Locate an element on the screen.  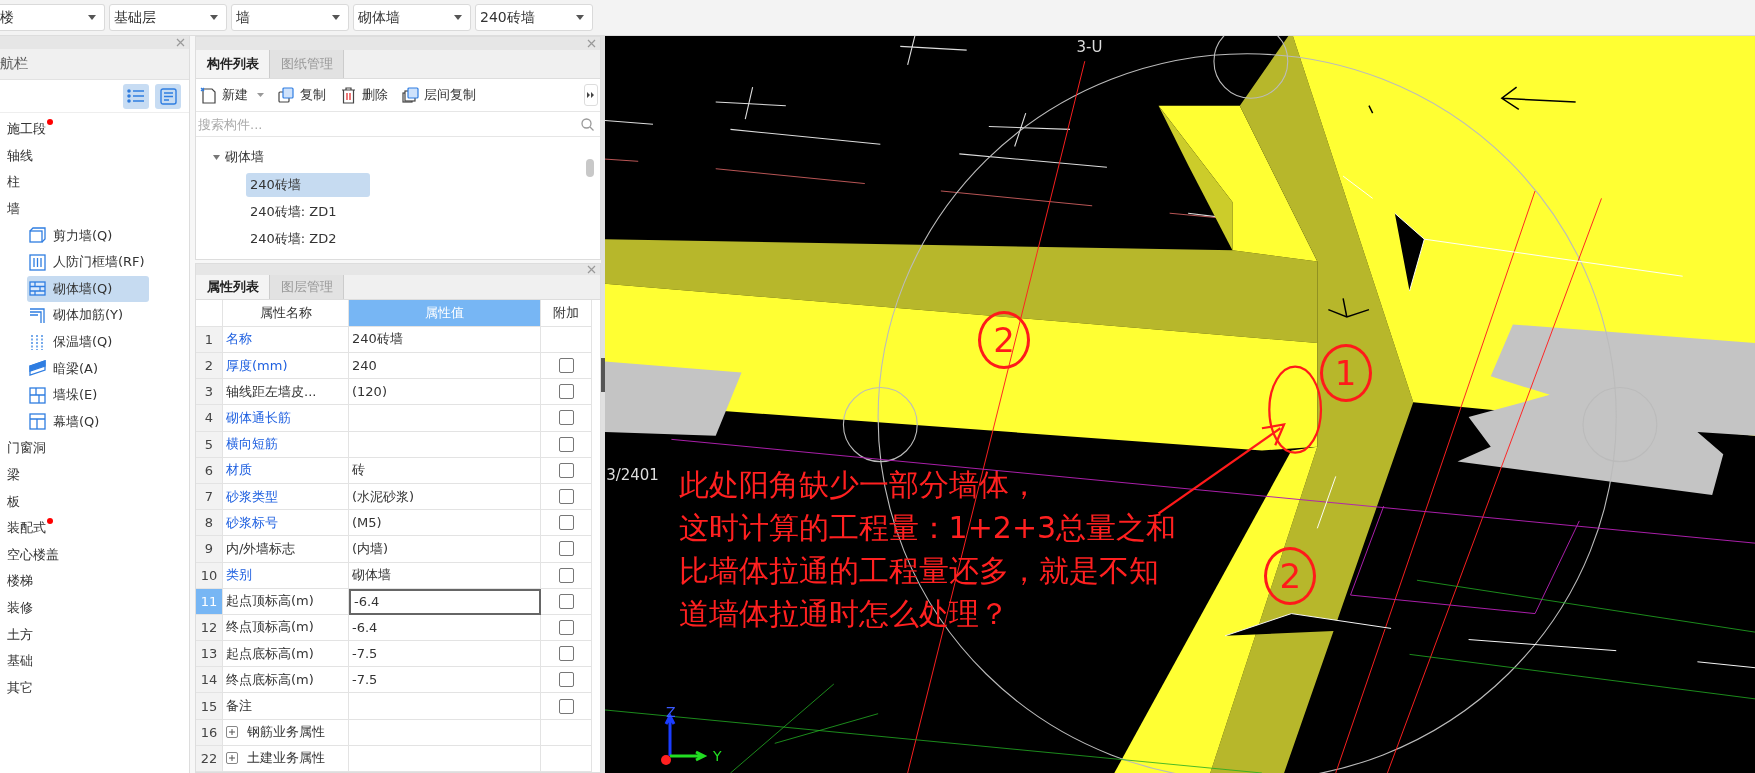
toolbar-button: 新建 is located at coordinates (232, 95).